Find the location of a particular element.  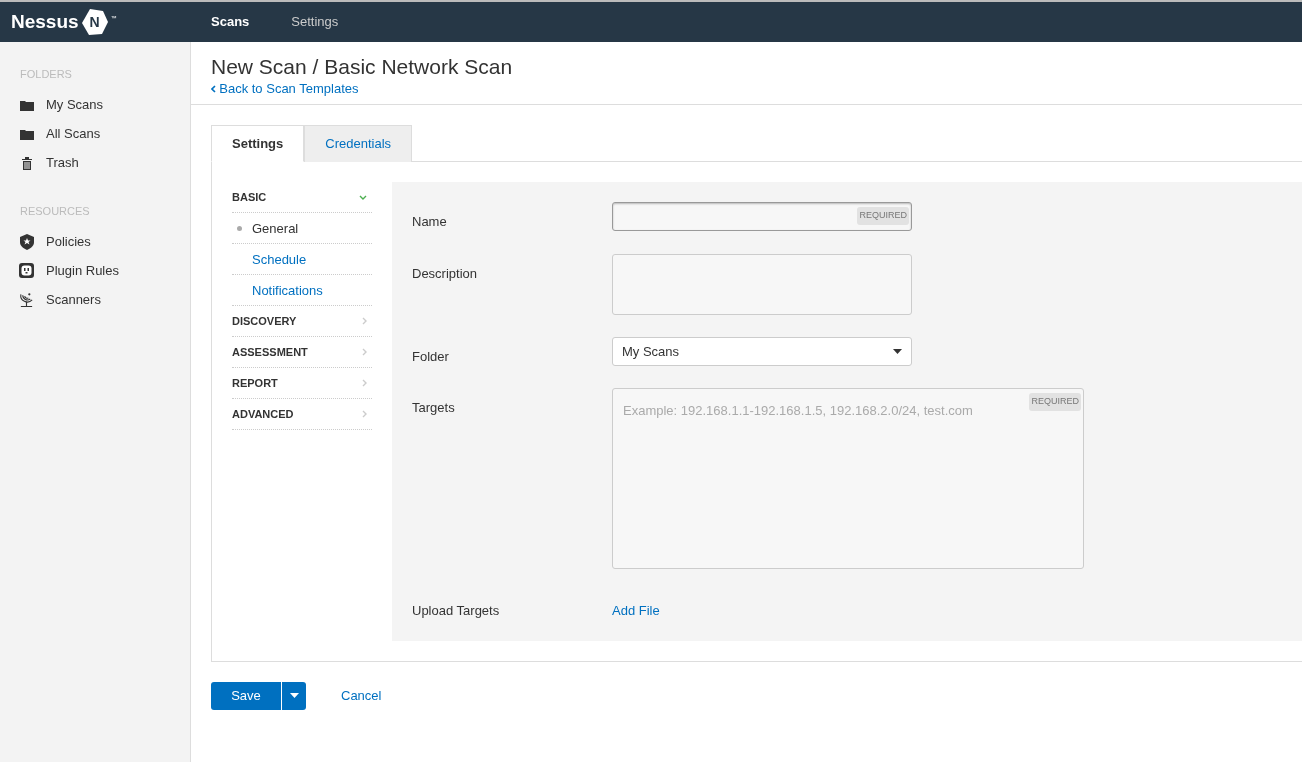

settings-section: DISCOVERY is located at coordinates (302, 322).